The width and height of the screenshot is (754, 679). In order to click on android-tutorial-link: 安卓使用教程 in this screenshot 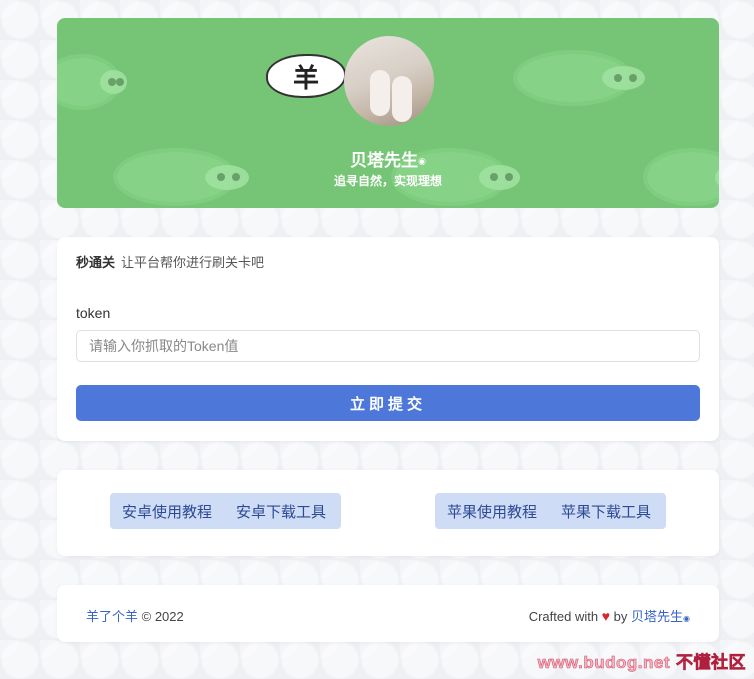, I will do `click(167, 511)`.